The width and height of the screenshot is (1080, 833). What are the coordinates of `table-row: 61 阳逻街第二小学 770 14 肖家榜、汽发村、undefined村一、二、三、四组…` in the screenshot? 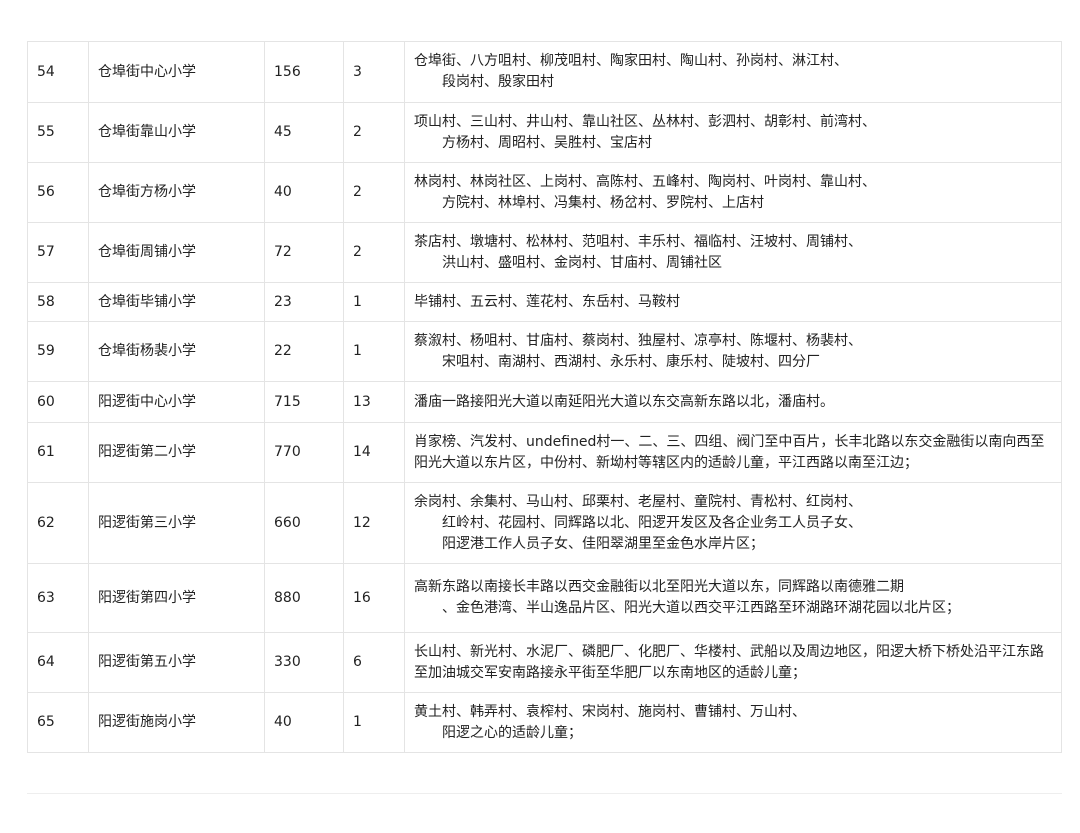 It's located at (544, 452).